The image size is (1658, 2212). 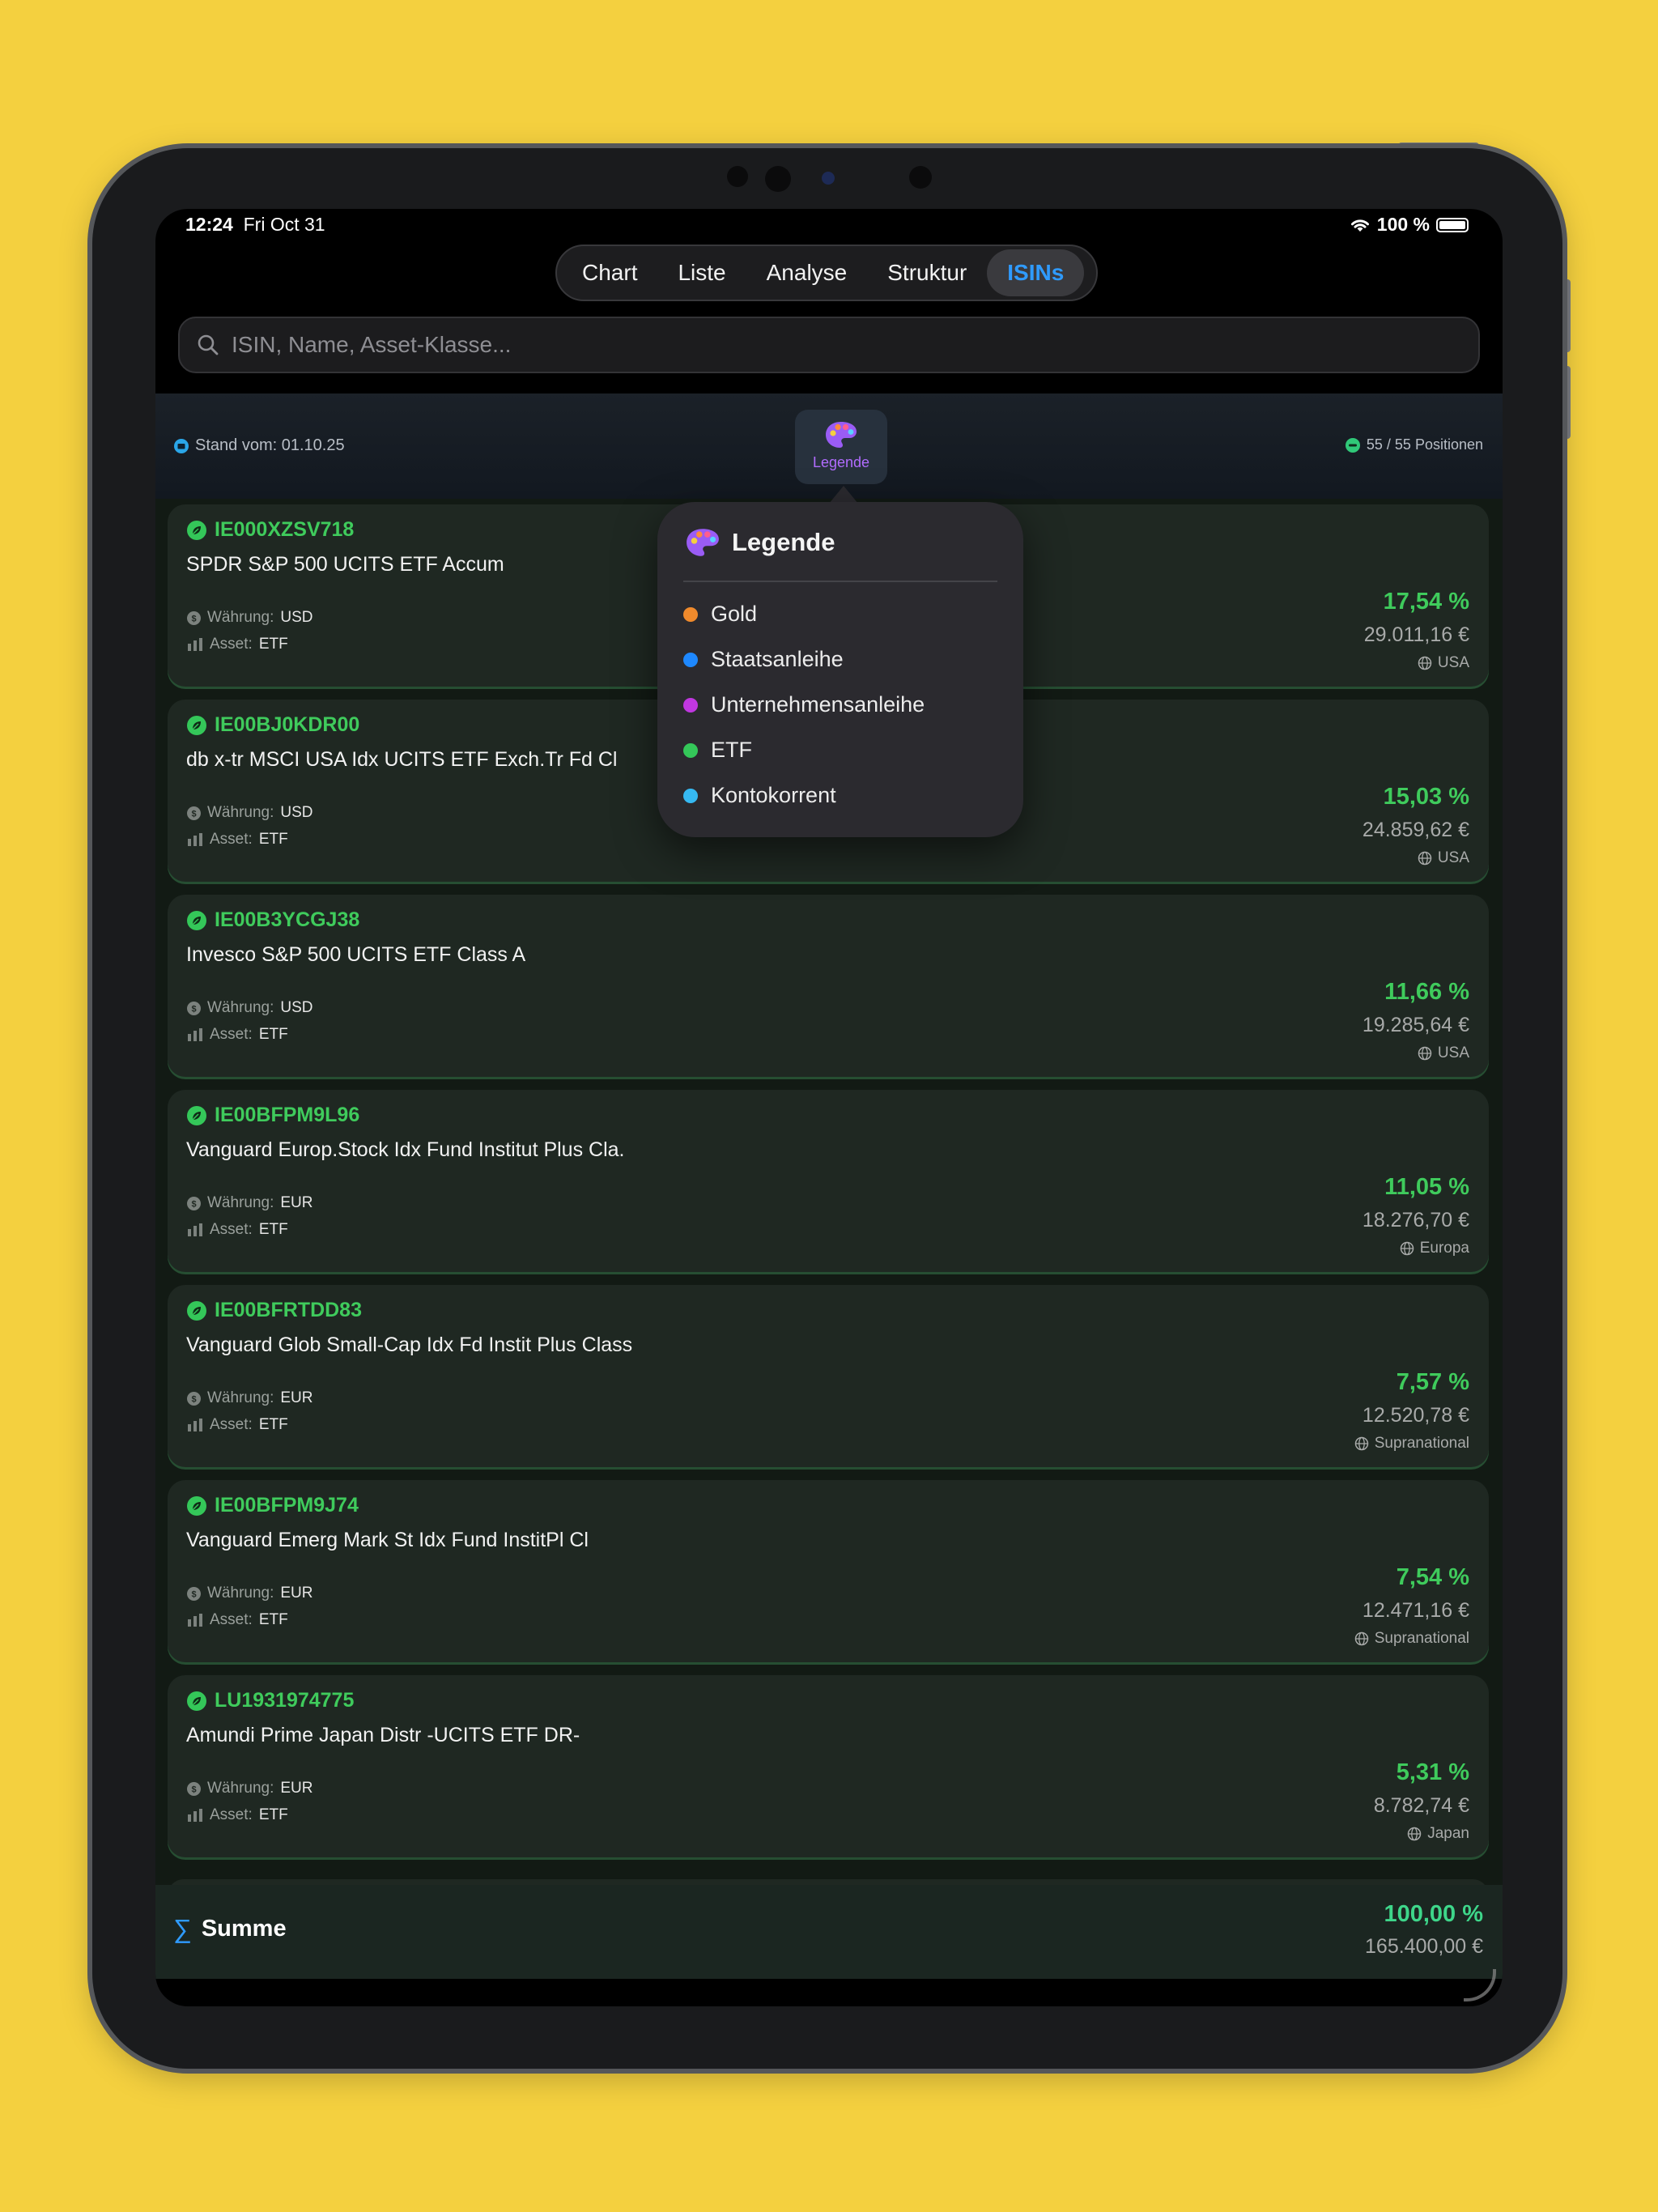 What do you see at coordinates (1036, 272) in the screenshot?
I see `tab-isins: ISINs` at bounding box center [1036, 272].